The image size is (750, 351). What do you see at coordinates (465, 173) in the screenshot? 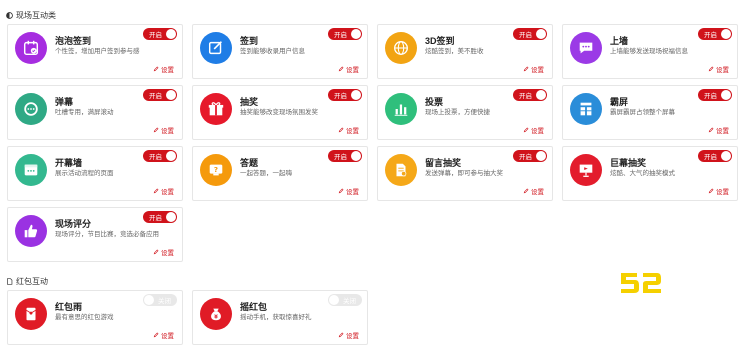
I see `feature-card-message-lottery: 留言抽奖 发送弹幕，即可参与抽大奖 开启 设置` at bounding box center [465, 173].